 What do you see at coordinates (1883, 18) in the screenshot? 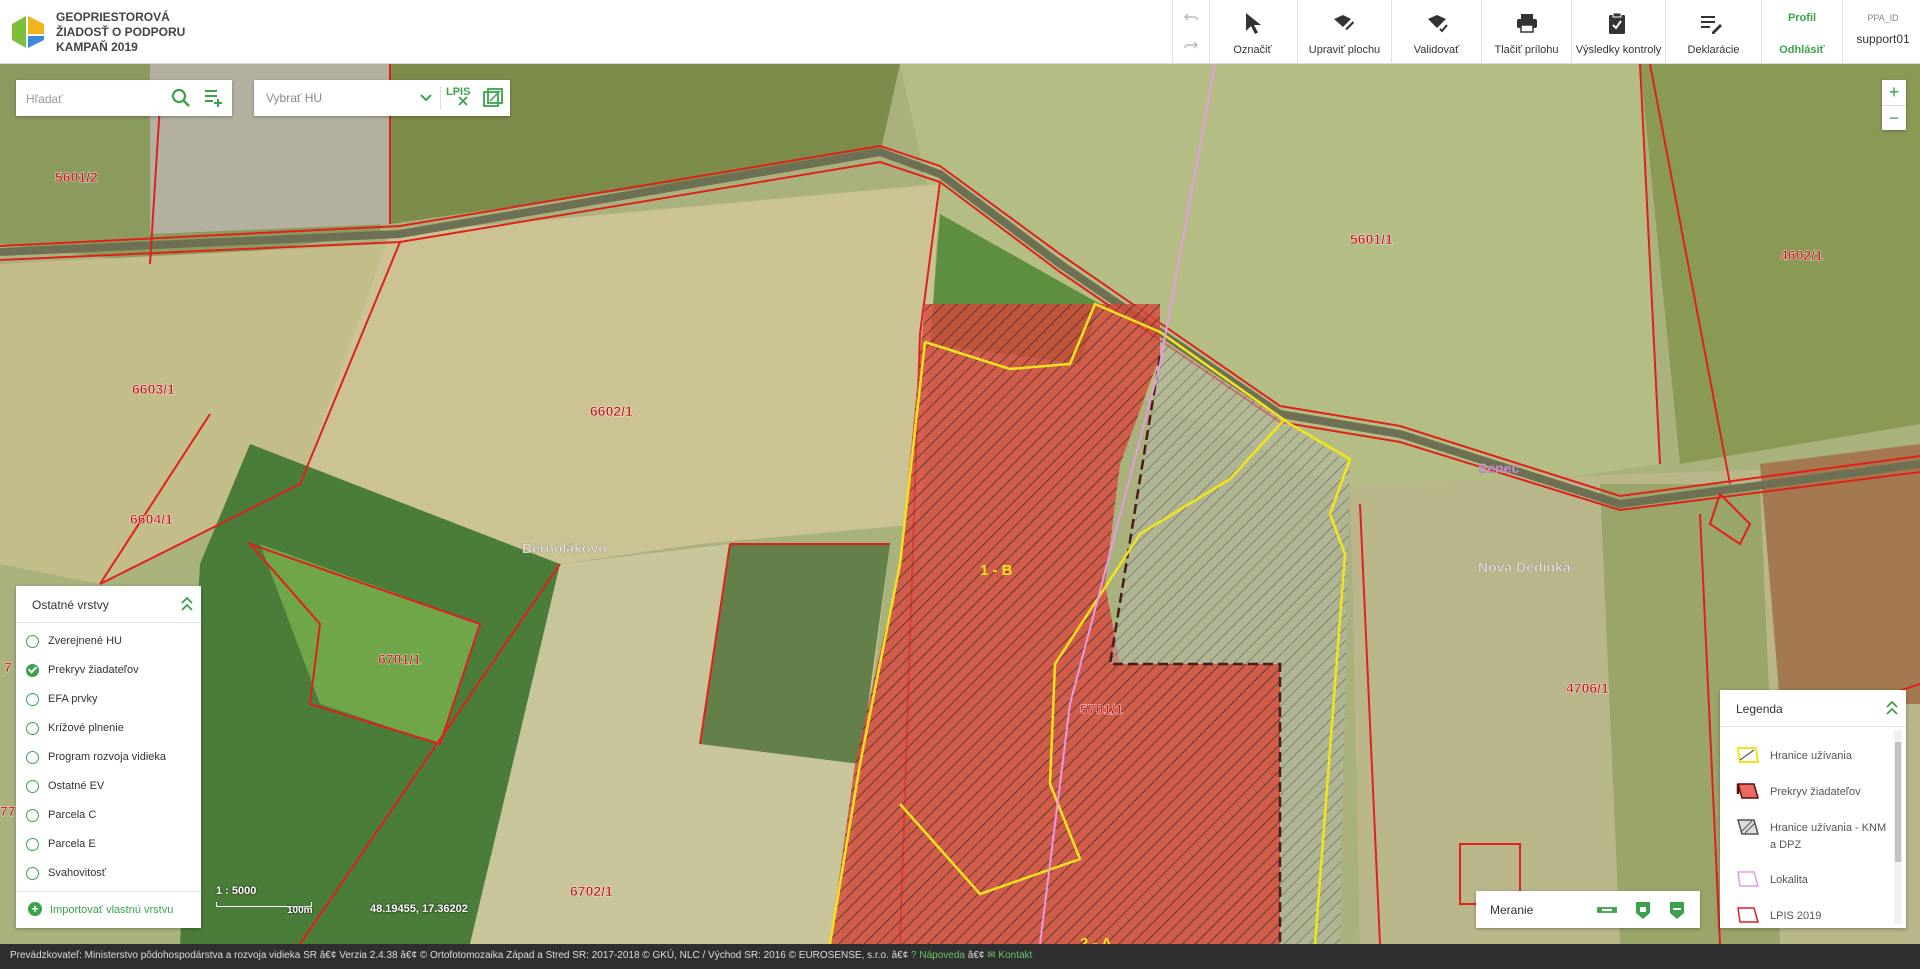
I see `user-id-label: PPA_ID` at bounding box center [1883, 18].